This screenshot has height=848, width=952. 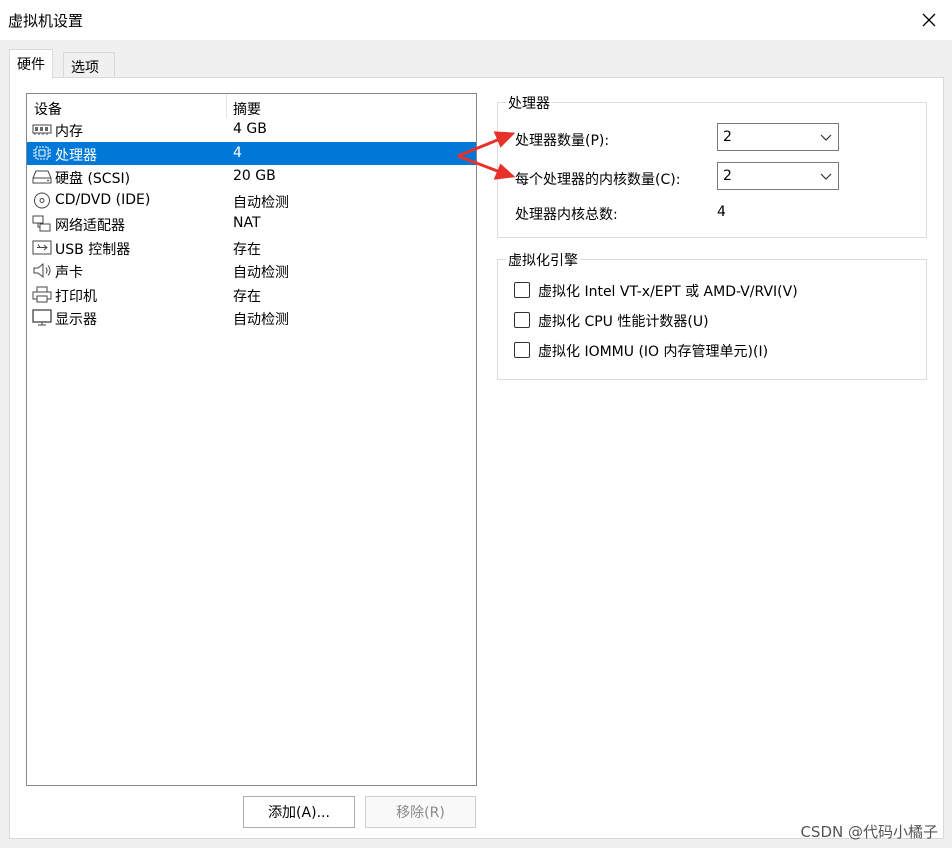 What do you see at coordinates (76, 155) in the screenshot?
I see `device-name: 处理器` at bounding box center [76, 155].